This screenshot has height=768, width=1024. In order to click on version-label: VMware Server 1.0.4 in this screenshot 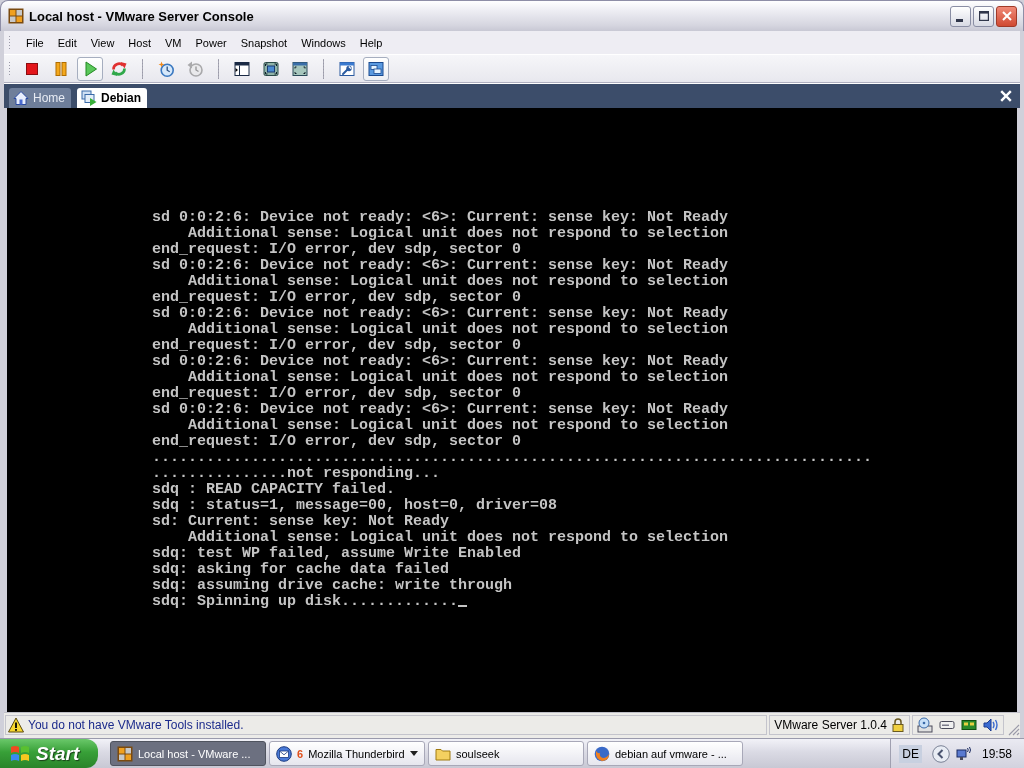, I will do `click(830, 724)`.